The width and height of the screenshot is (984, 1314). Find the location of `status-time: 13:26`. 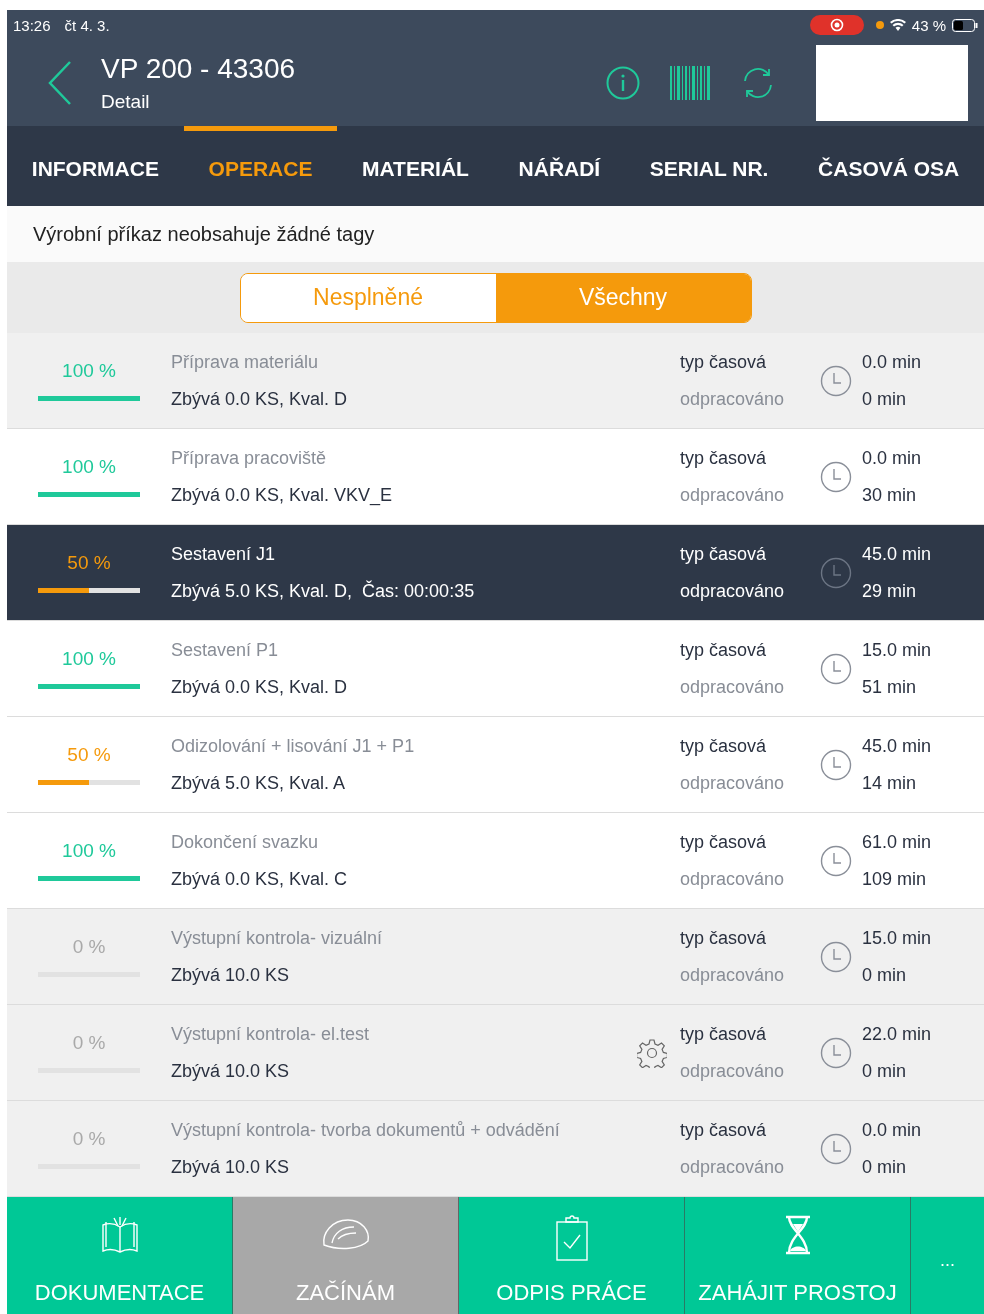

status-time: 13:26 is located at coordinates (32, 25).